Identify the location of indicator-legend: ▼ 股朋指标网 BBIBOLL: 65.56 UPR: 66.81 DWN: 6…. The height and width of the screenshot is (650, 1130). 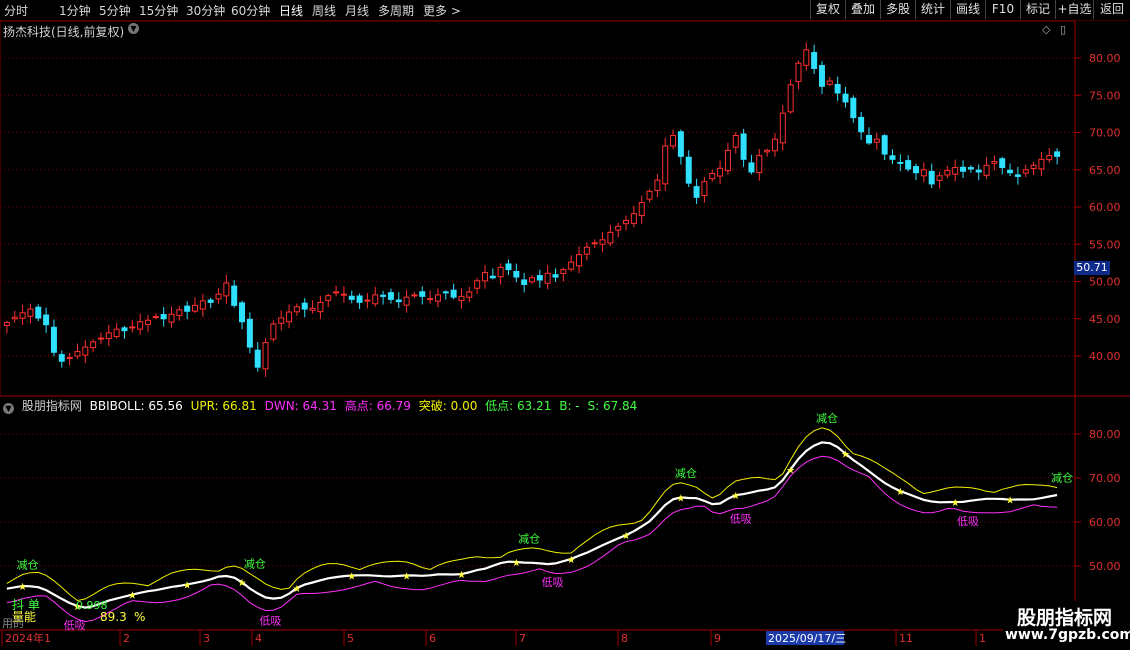
(320, 405).